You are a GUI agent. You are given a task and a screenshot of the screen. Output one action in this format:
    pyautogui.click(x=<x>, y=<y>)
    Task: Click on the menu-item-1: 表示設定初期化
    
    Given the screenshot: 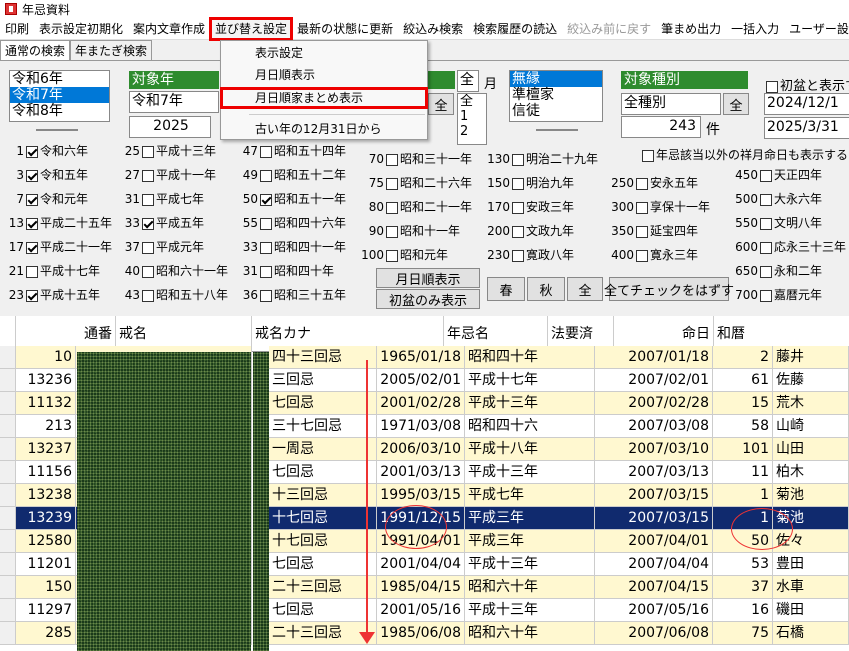 What is the action you would take?
    pyautogui.click(x=81, y=29)
    